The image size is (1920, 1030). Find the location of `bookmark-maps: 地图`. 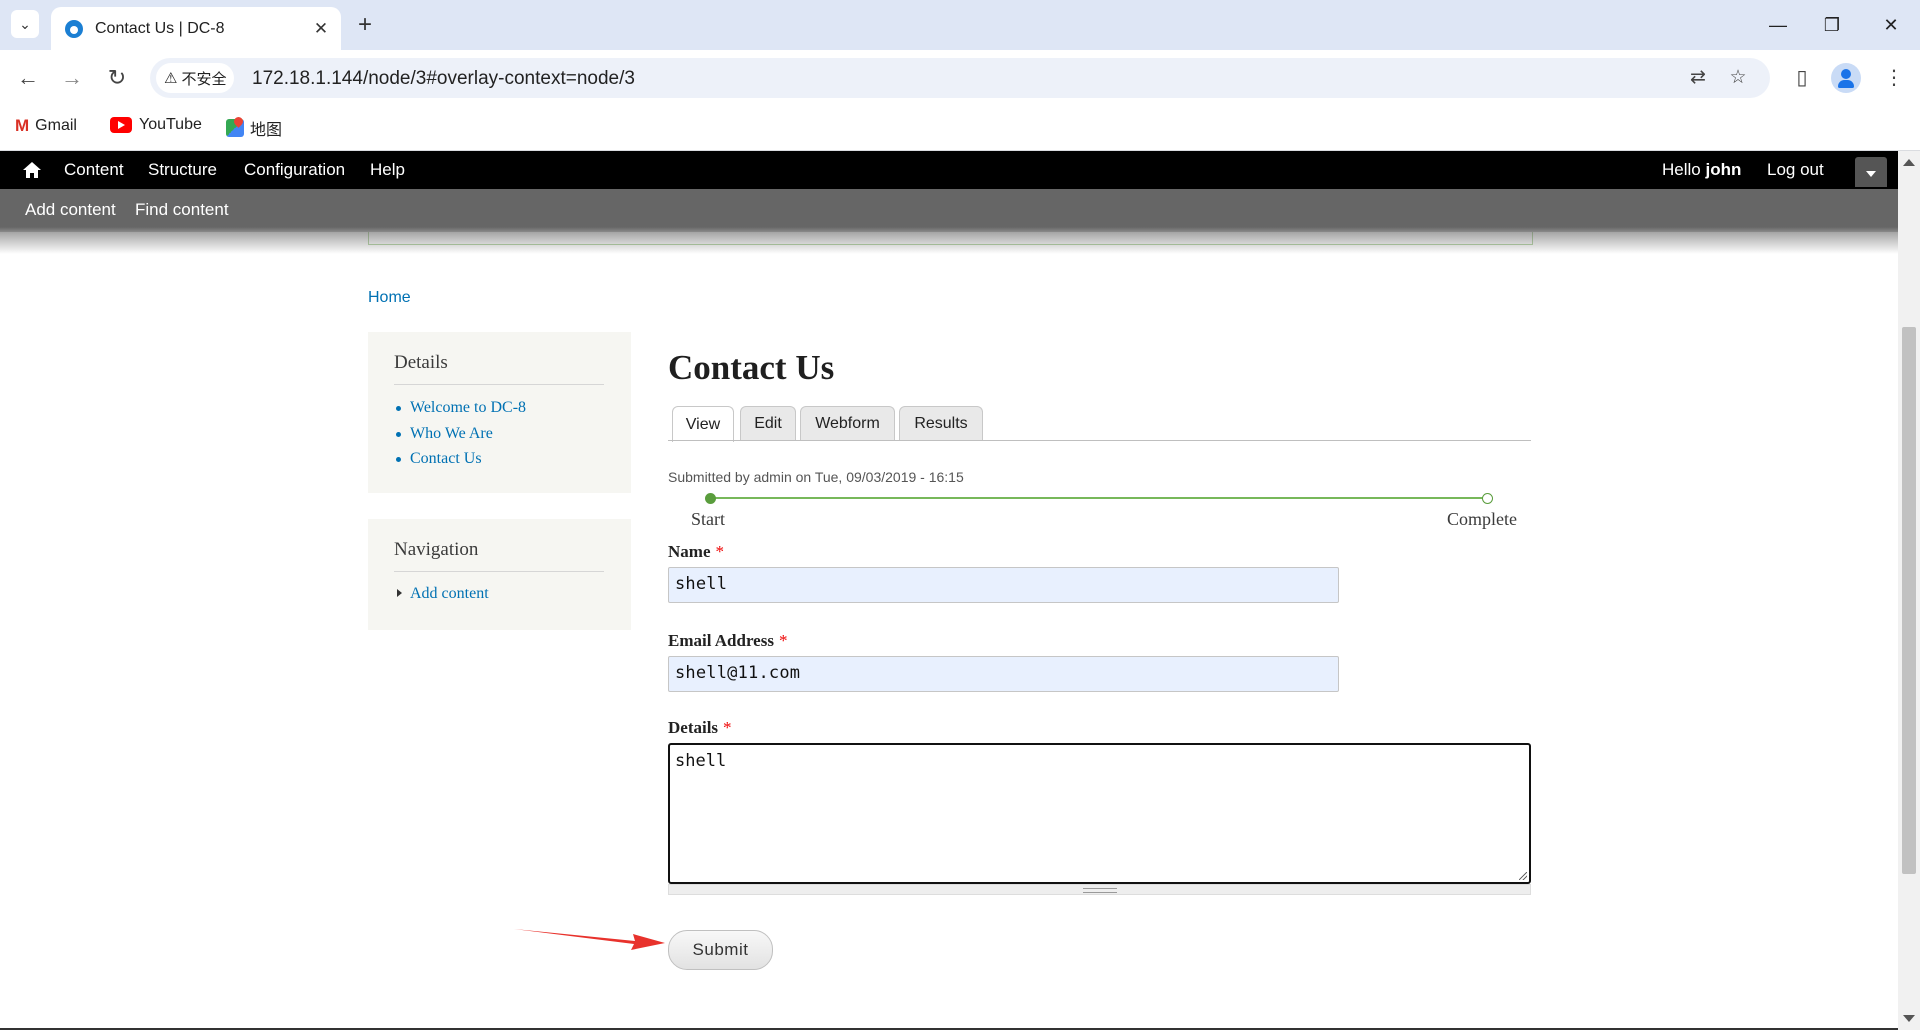

bookmark-maps: 地图 is located at coordinates (254, 128).